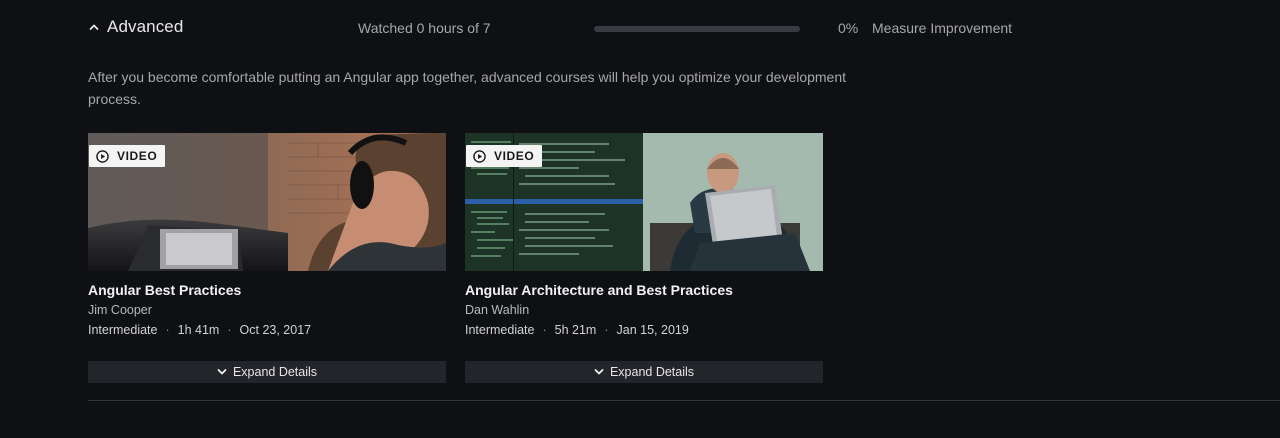 Image resolution: width=1280 pixels, height=438 pixels. I want to click on course-meta: Intermediate · 1h 41m · Oct 23, 2017, so click(267, 330).